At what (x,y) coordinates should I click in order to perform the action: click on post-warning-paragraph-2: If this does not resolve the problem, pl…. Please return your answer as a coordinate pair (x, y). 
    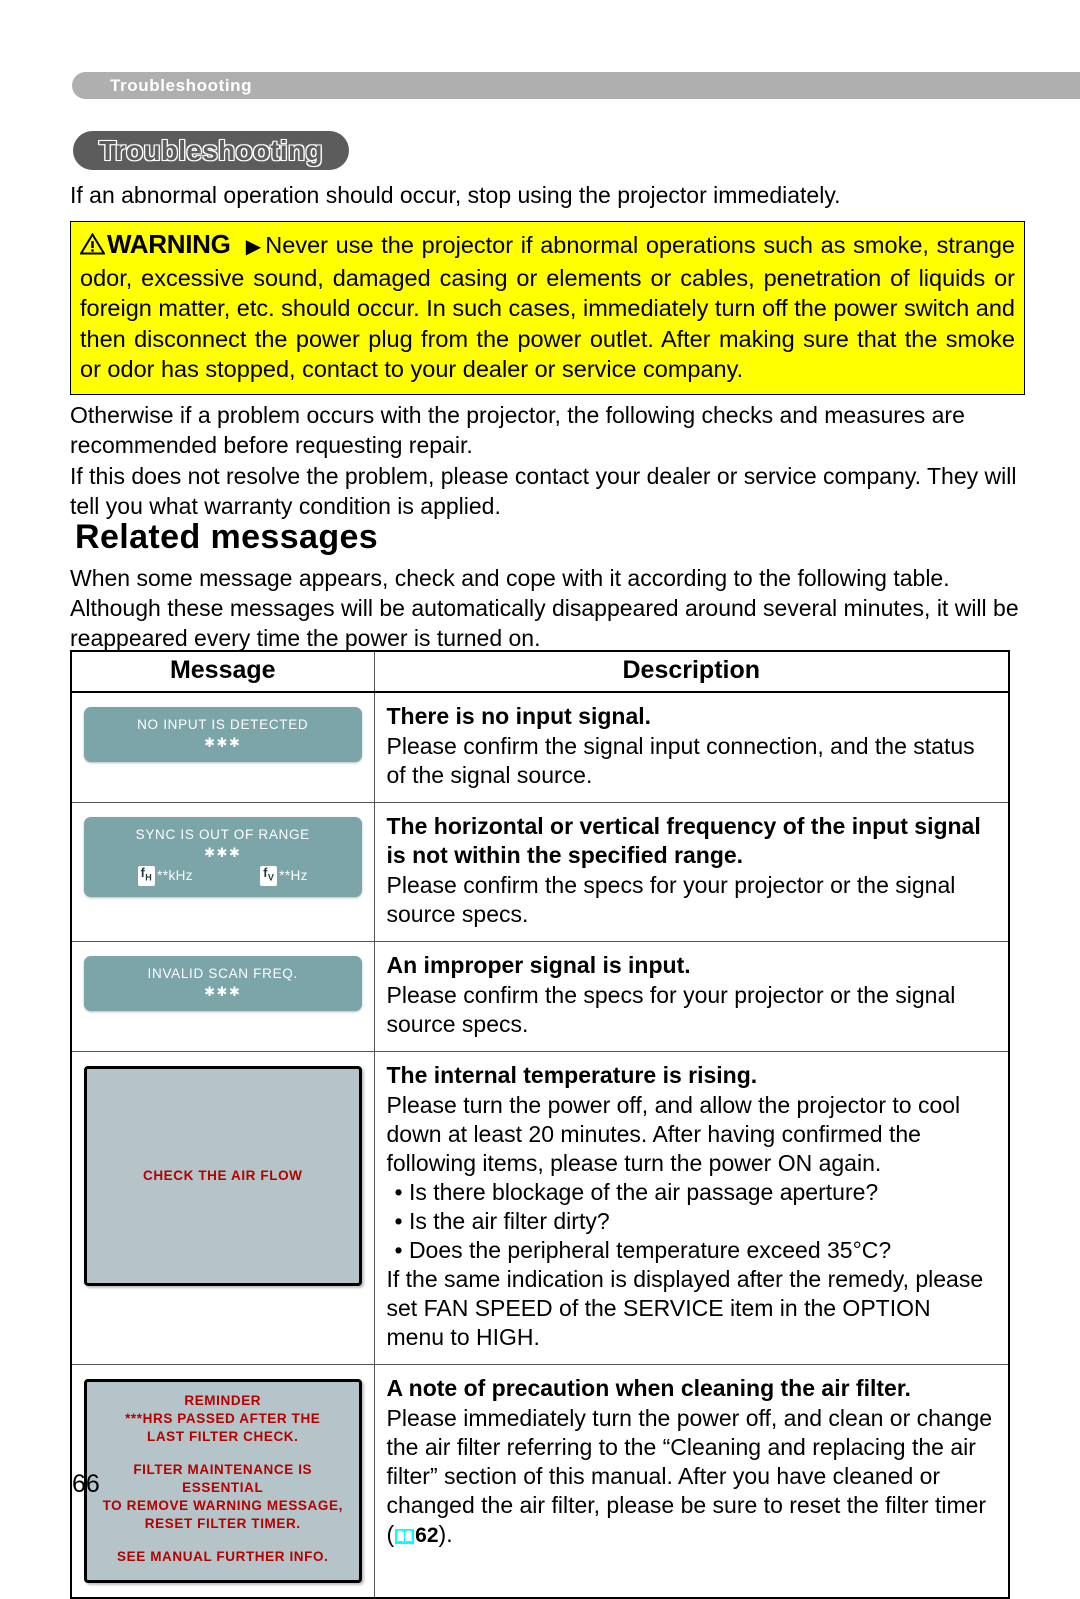
    Looking at the image, I should click on (543, 491).